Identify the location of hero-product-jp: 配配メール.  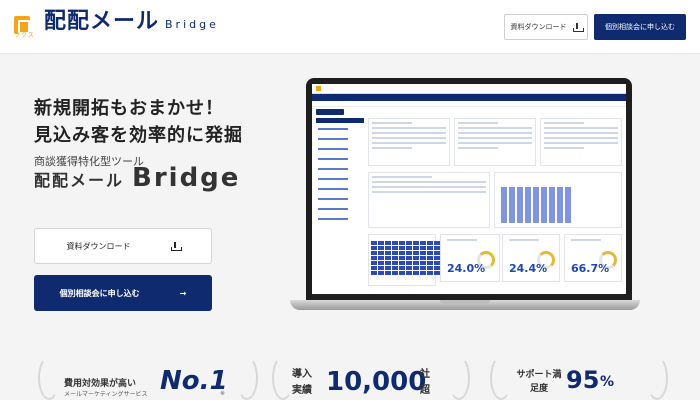
(79, 180).